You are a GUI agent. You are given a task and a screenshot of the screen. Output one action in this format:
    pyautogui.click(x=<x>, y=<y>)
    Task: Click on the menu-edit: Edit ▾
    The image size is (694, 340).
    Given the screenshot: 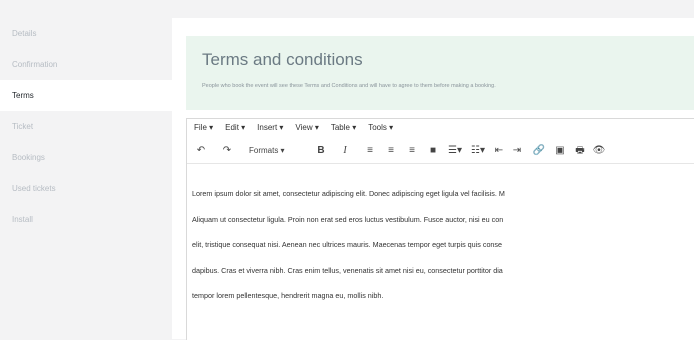 What is the action you would take?
    pyautogui.click(x=235, y=130)
    